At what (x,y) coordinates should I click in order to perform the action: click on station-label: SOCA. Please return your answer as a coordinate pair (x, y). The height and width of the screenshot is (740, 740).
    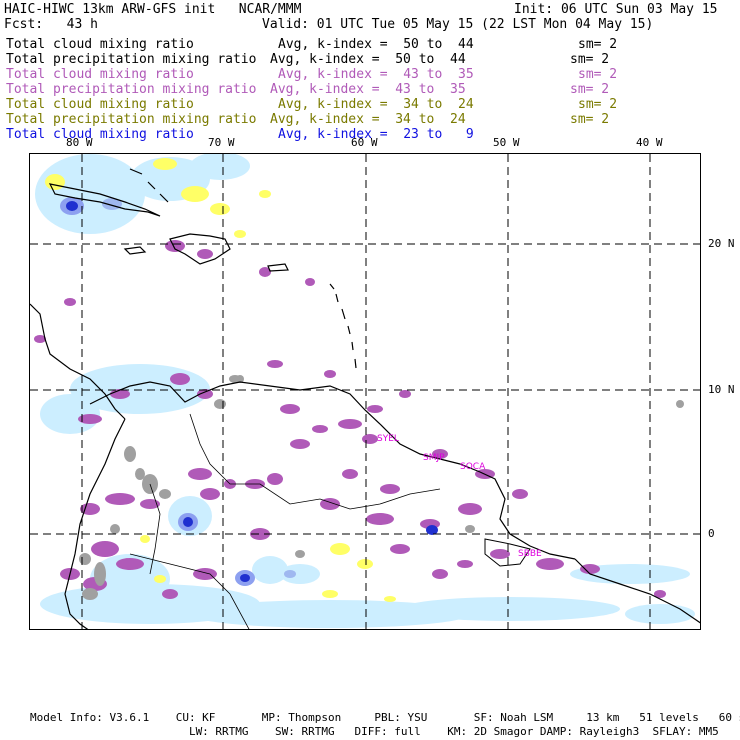
    Looking at the image, I should click on (473, 467).